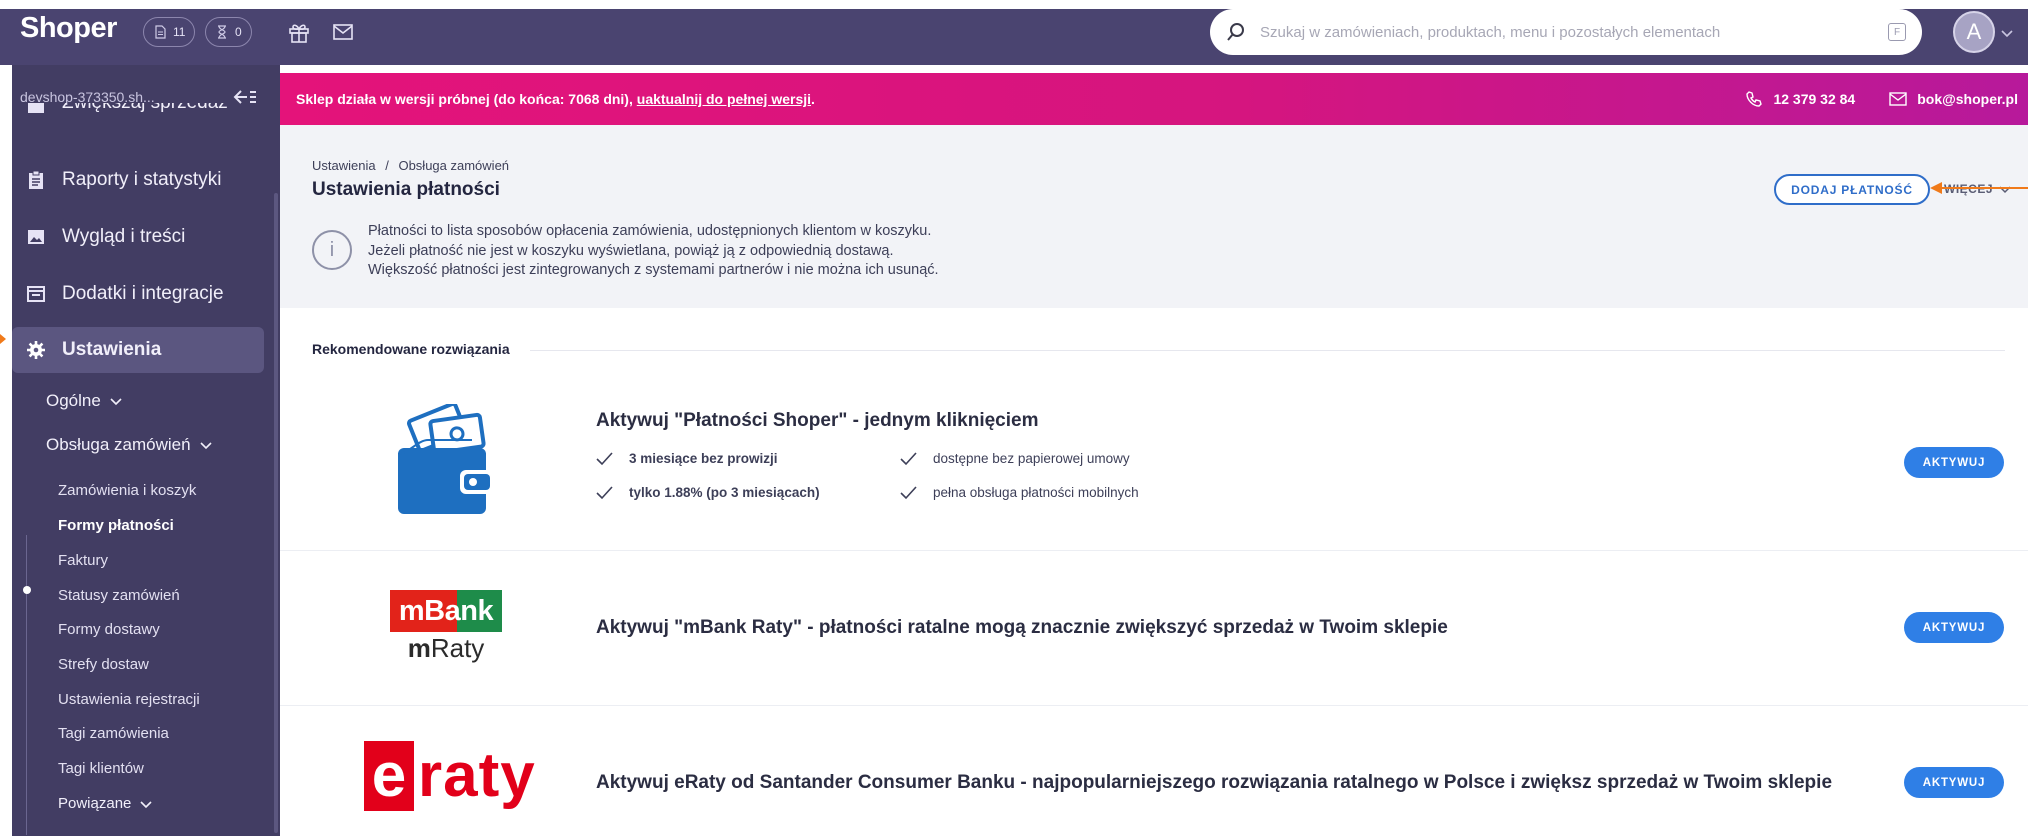 This screenshot has height=836, width=2028. I want to click on sidebar-link-shipping-methods: Formy dostawy, so click(109, 629).